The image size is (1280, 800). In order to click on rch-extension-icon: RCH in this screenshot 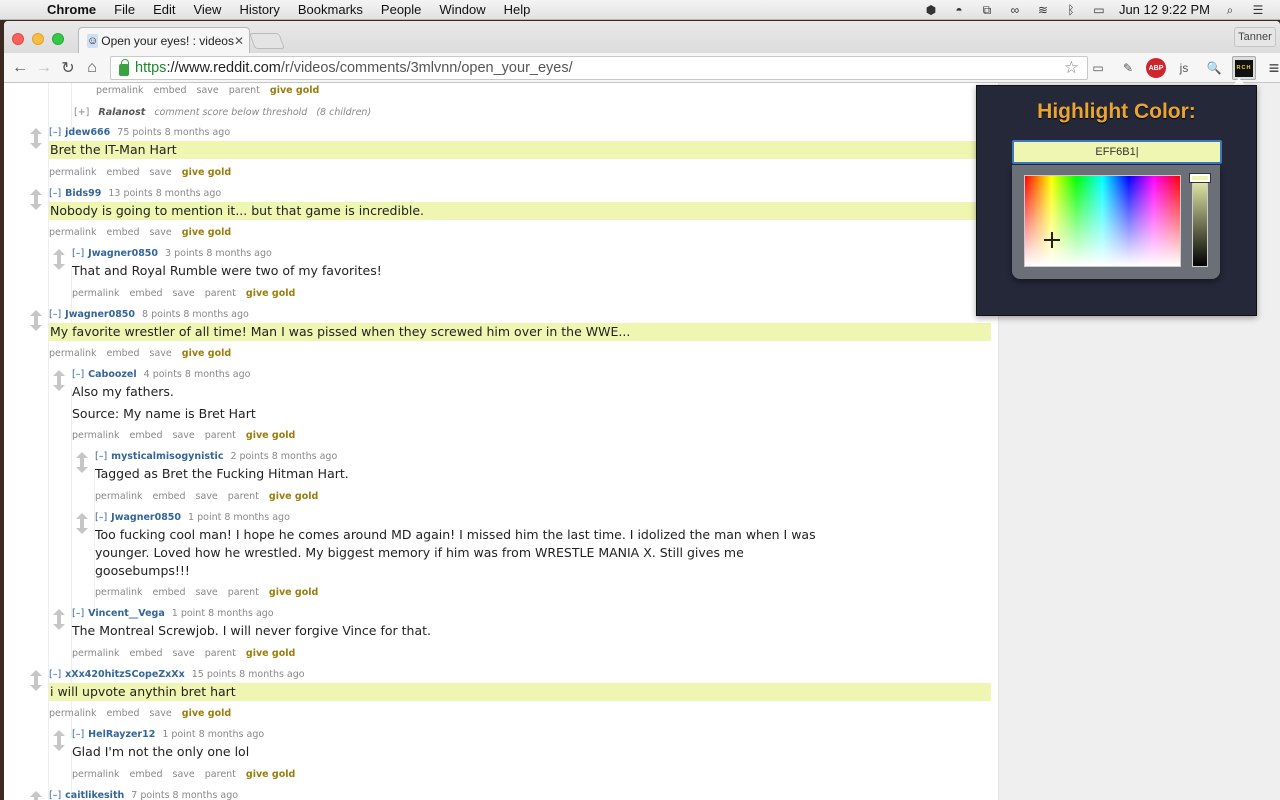, I will do `click(1244, 68)`.